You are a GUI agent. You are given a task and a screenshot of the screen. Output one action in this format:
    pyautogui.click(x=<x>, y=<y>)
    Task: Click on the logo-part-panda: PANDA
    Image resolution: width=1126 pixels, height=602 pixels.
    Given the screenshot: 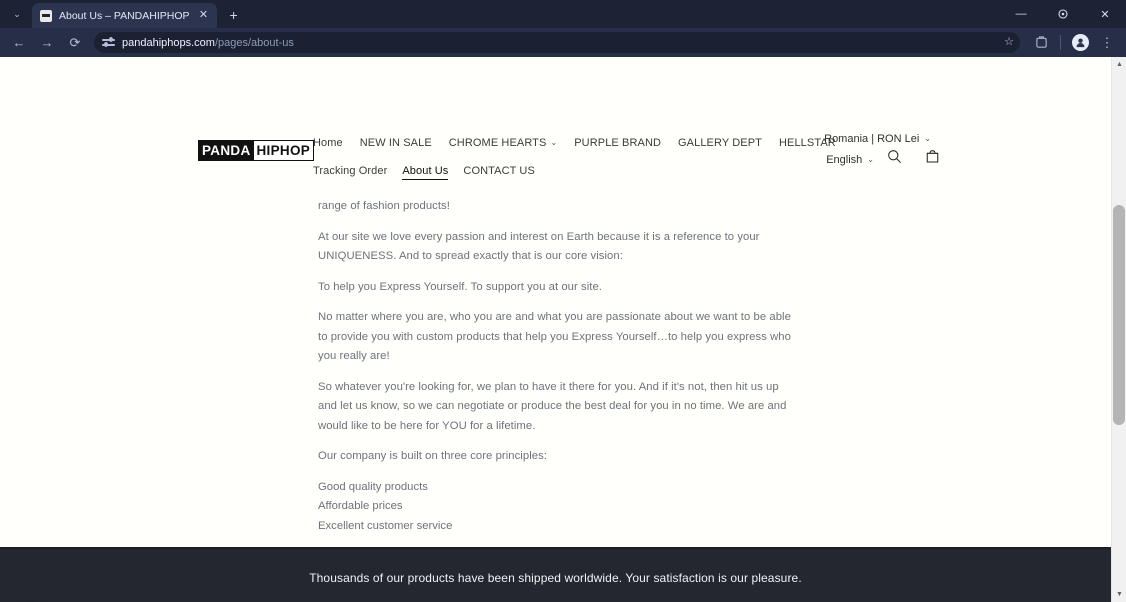 What is the action you would take?
    pyautogui.click(x=226, y=150)
    